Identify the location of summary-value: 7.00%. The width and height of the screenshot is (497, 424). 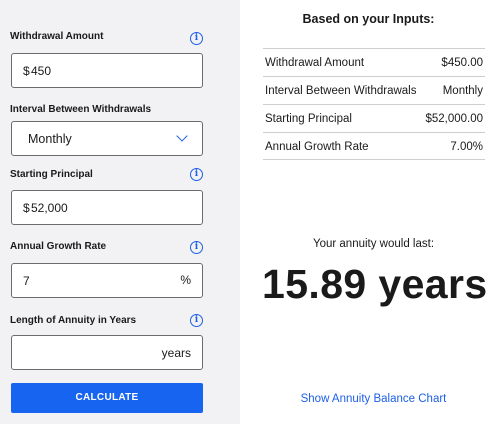
(466, 147).